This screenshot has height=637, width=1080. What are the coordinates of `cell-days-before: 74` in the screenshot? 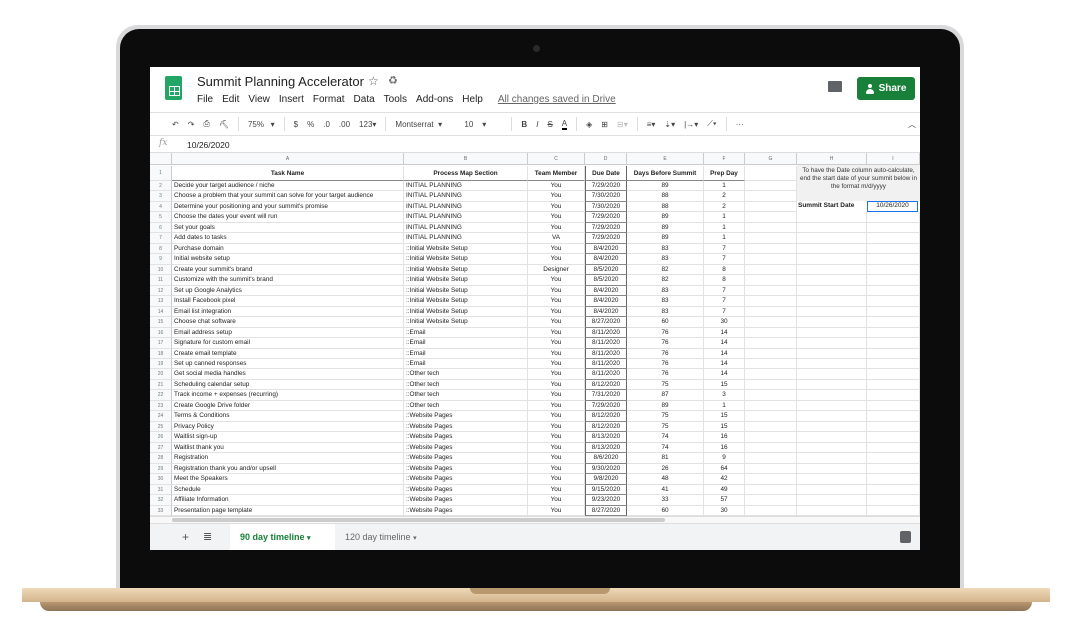 It's located at (665, 448).